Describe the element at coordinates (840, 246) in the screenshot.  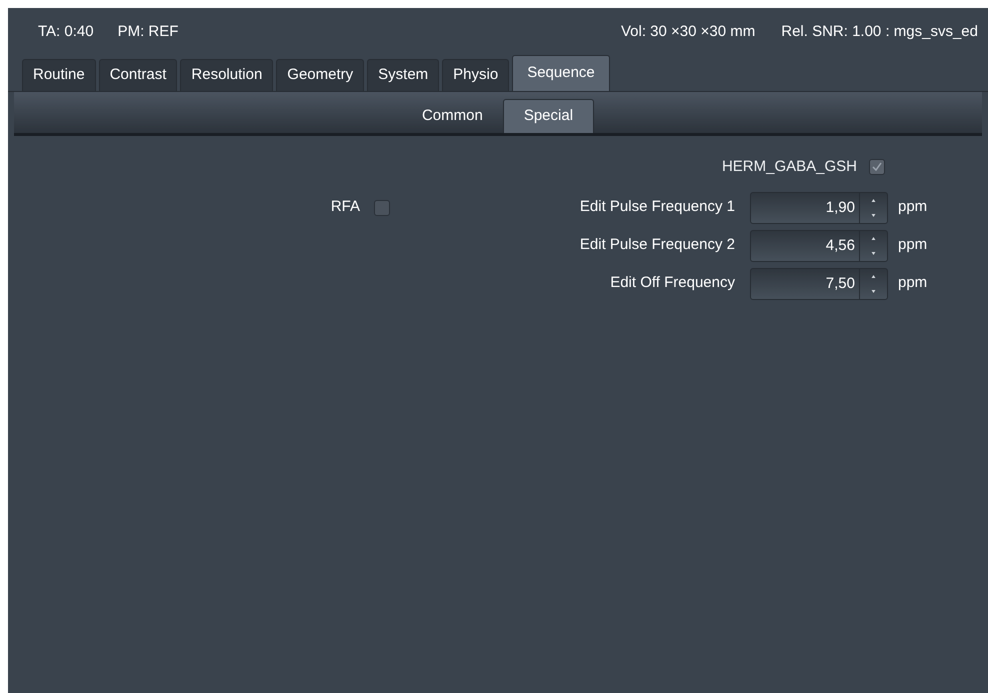
I see `field-value: 4,56` at that location.